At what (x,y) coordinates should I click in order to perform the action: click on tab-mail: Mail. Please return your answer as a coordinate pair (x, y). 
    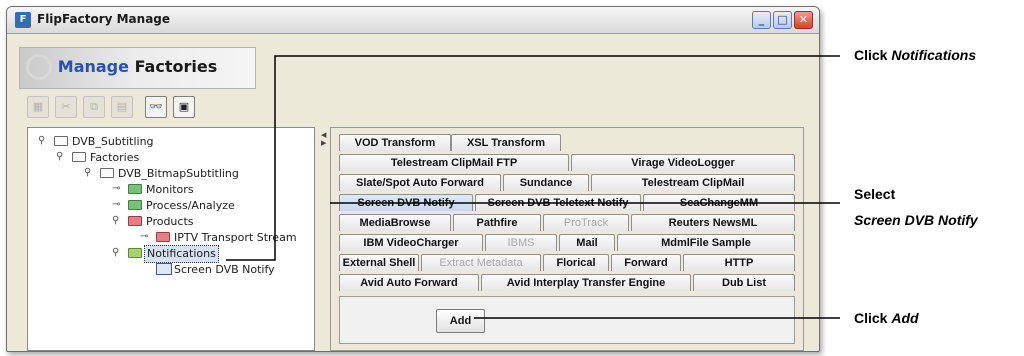
    Looking at the image, I should click on (587, 242).